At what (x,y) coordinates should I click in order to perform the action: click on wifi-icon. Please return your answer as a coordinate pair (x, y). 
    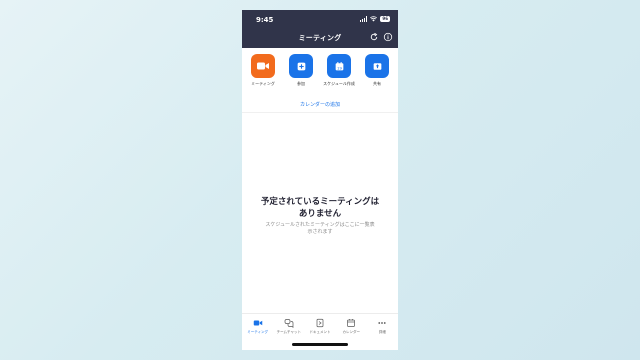
    Looking at the image, I should click on (374, 19).